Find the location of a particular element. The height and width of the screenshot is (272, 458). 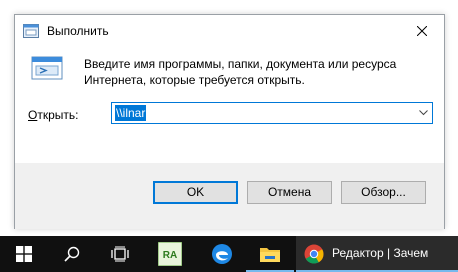

task-view-icon is located at coordinates (120, 254).